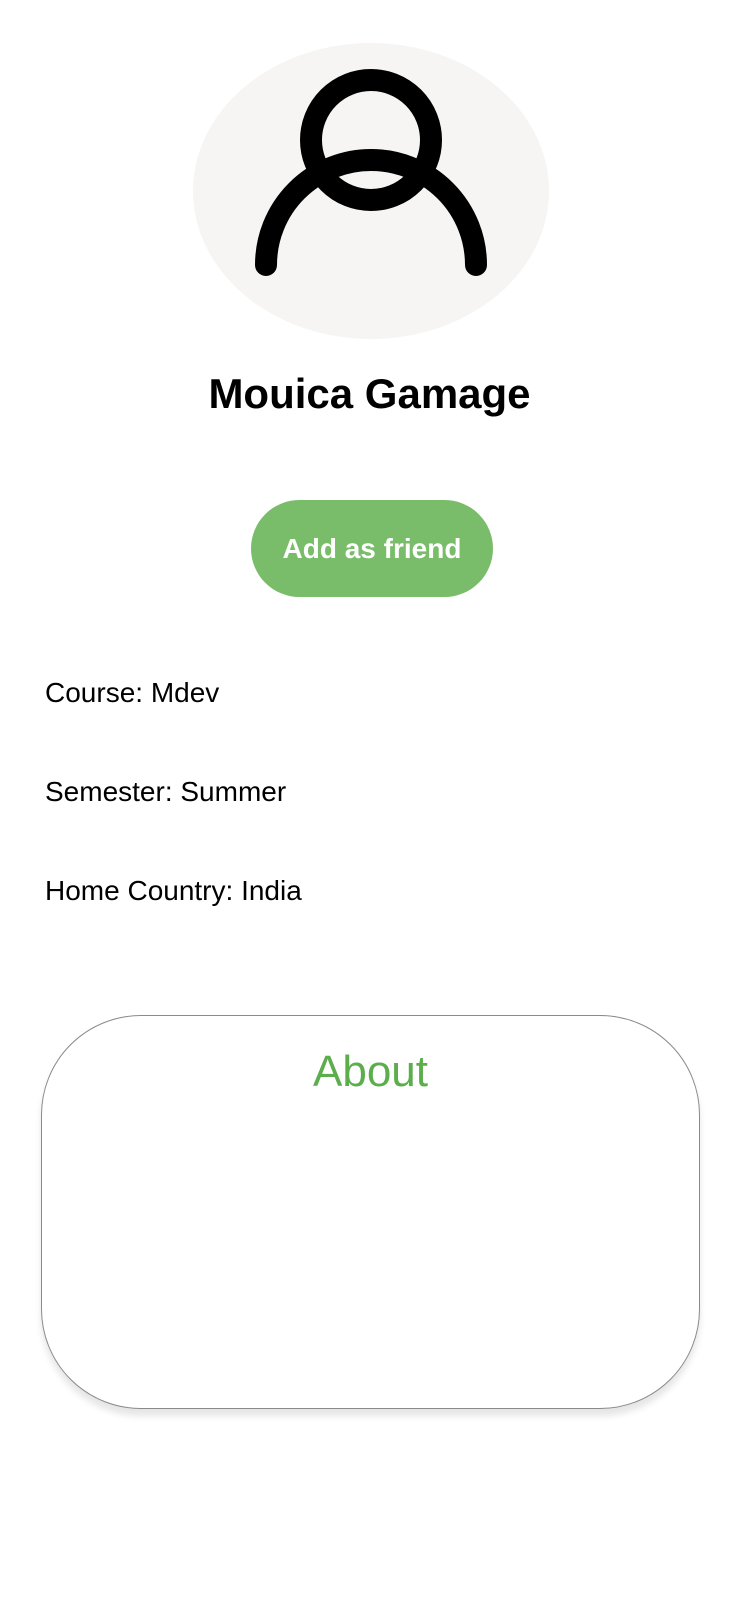 This screenshot has width=739, height=1600. What do you see at coordinates (132, 692) in the screenshot?
I see `course-info: Course: Mdev` at bounding box center [132, 692].